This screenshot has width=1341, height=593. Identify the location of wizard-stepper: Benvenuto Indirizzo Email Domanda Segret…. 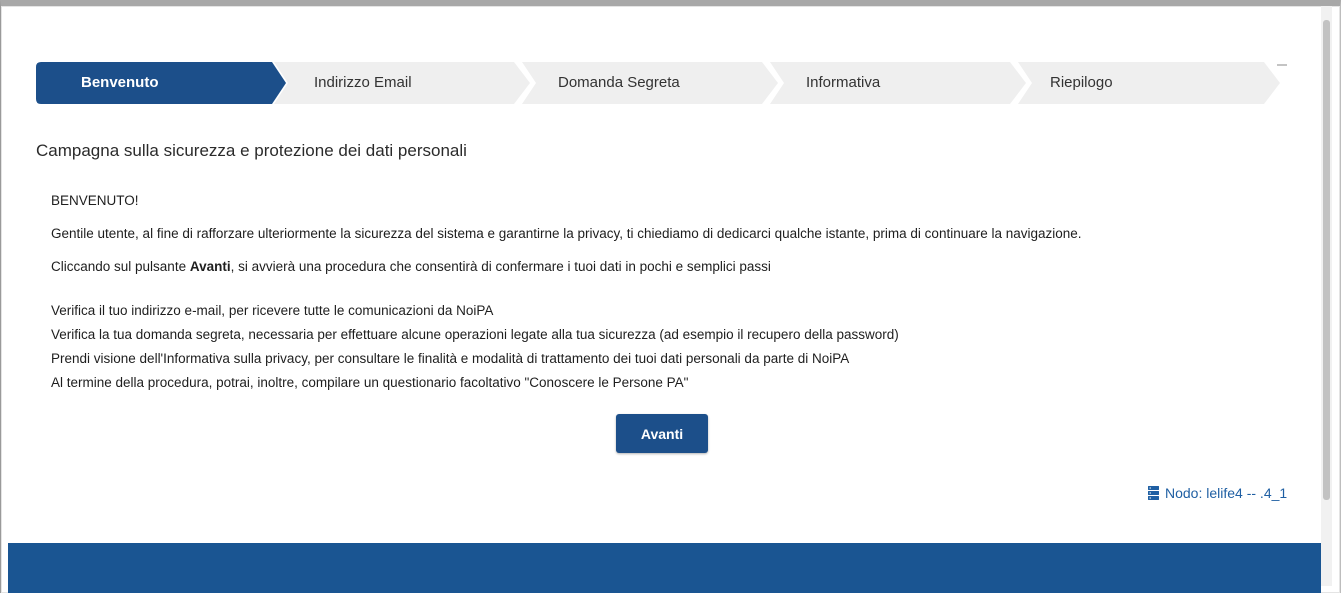
(659, 83).